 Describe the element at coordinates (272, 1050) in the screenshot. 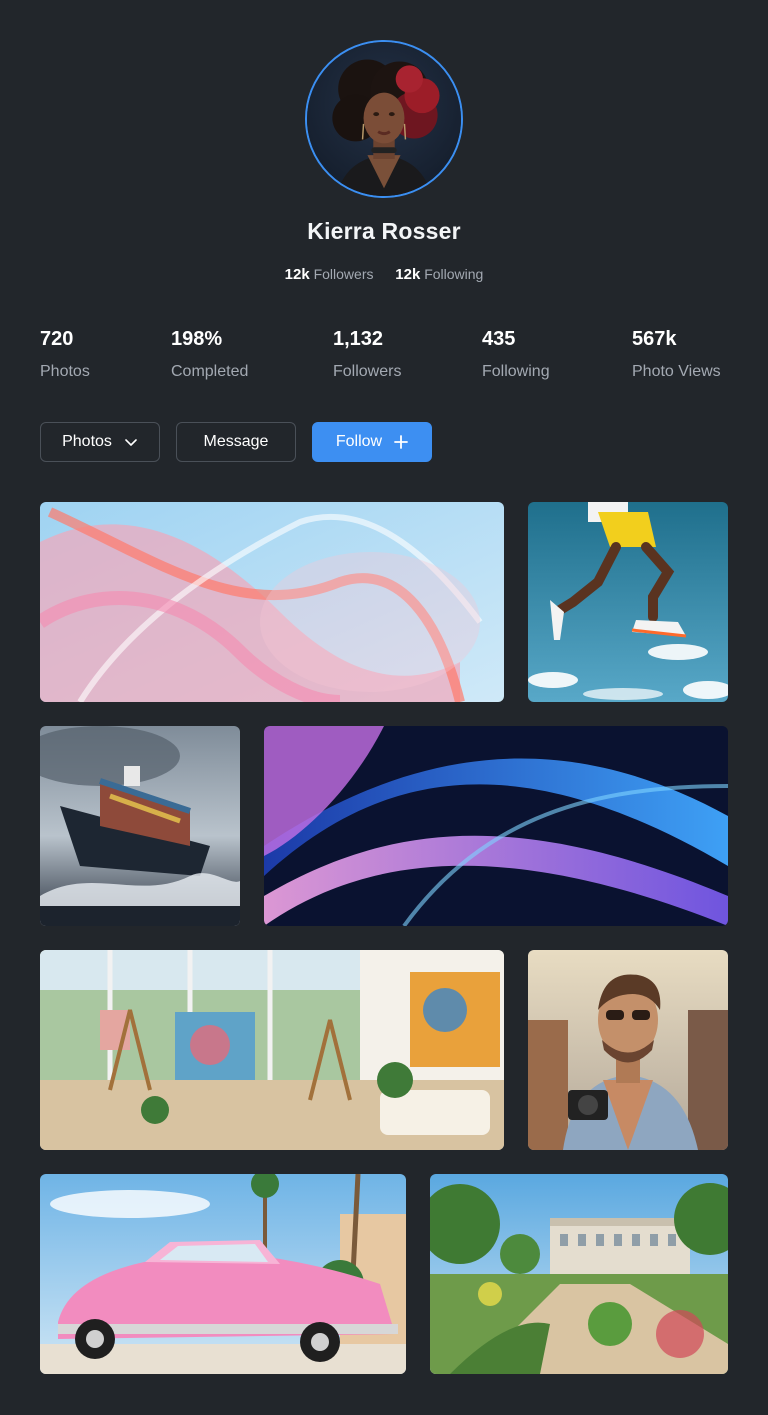

I see `photo-art-studio` at that location.